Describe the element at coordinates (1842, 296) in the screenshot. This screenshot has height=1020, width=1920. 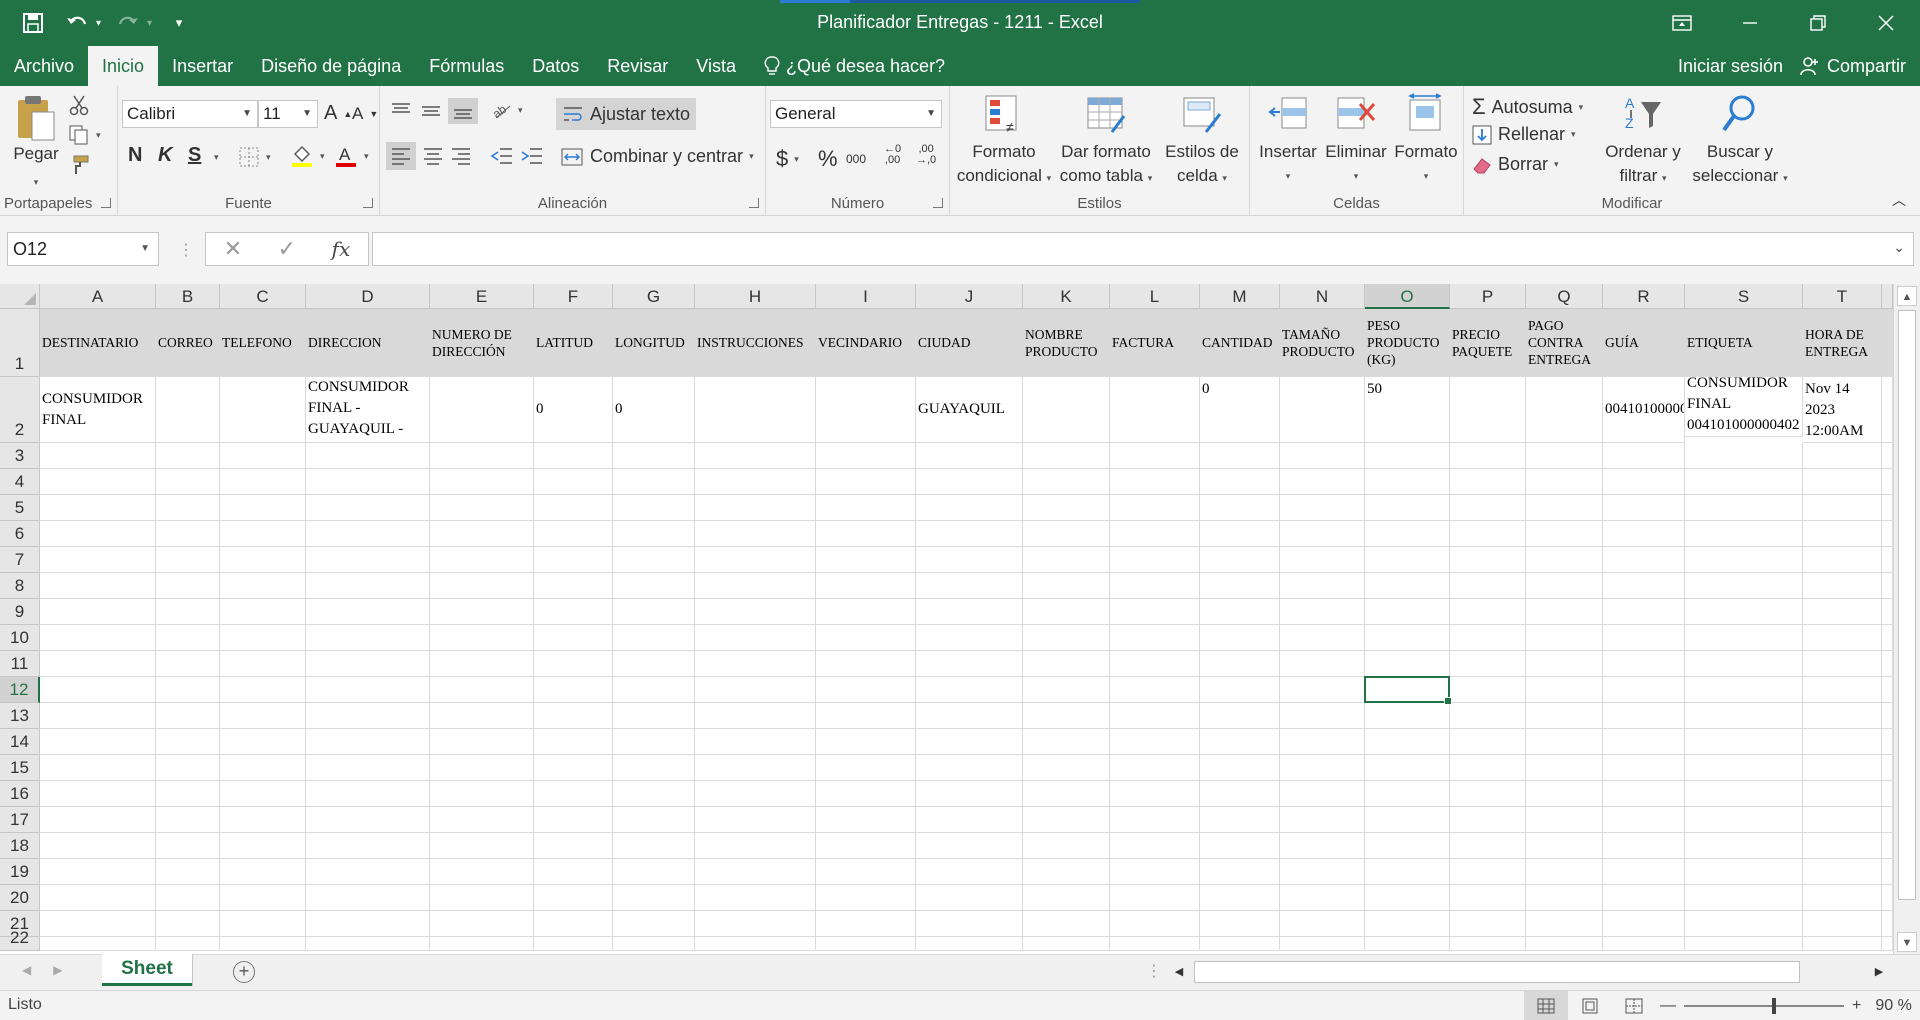
I see `column-header-t: T` at that location.